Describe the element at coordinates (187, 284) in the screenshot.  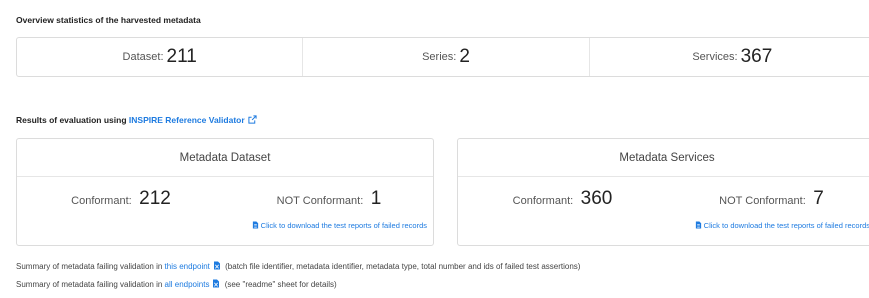
I see `all-endpoints-link: all endpoints` at that location.